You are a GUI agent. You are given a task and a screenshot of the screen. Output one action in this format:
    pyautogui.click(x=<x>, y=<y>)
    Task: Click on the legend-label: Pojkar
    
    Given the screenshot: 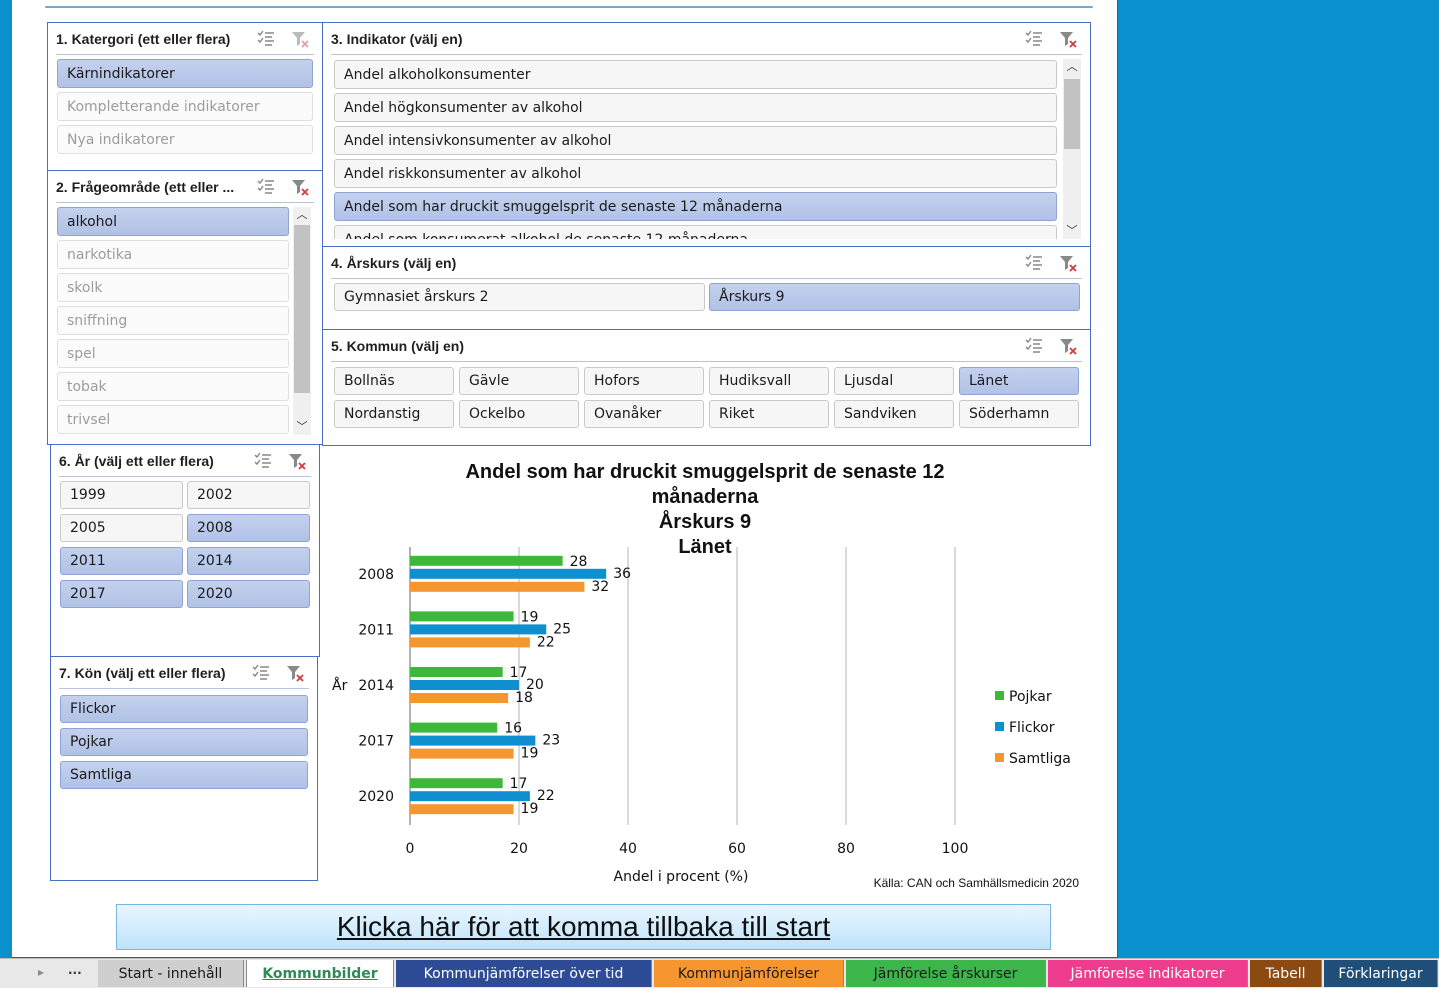 What is the action you would take?
    pyautogui.click(x=1030, y=697)
    